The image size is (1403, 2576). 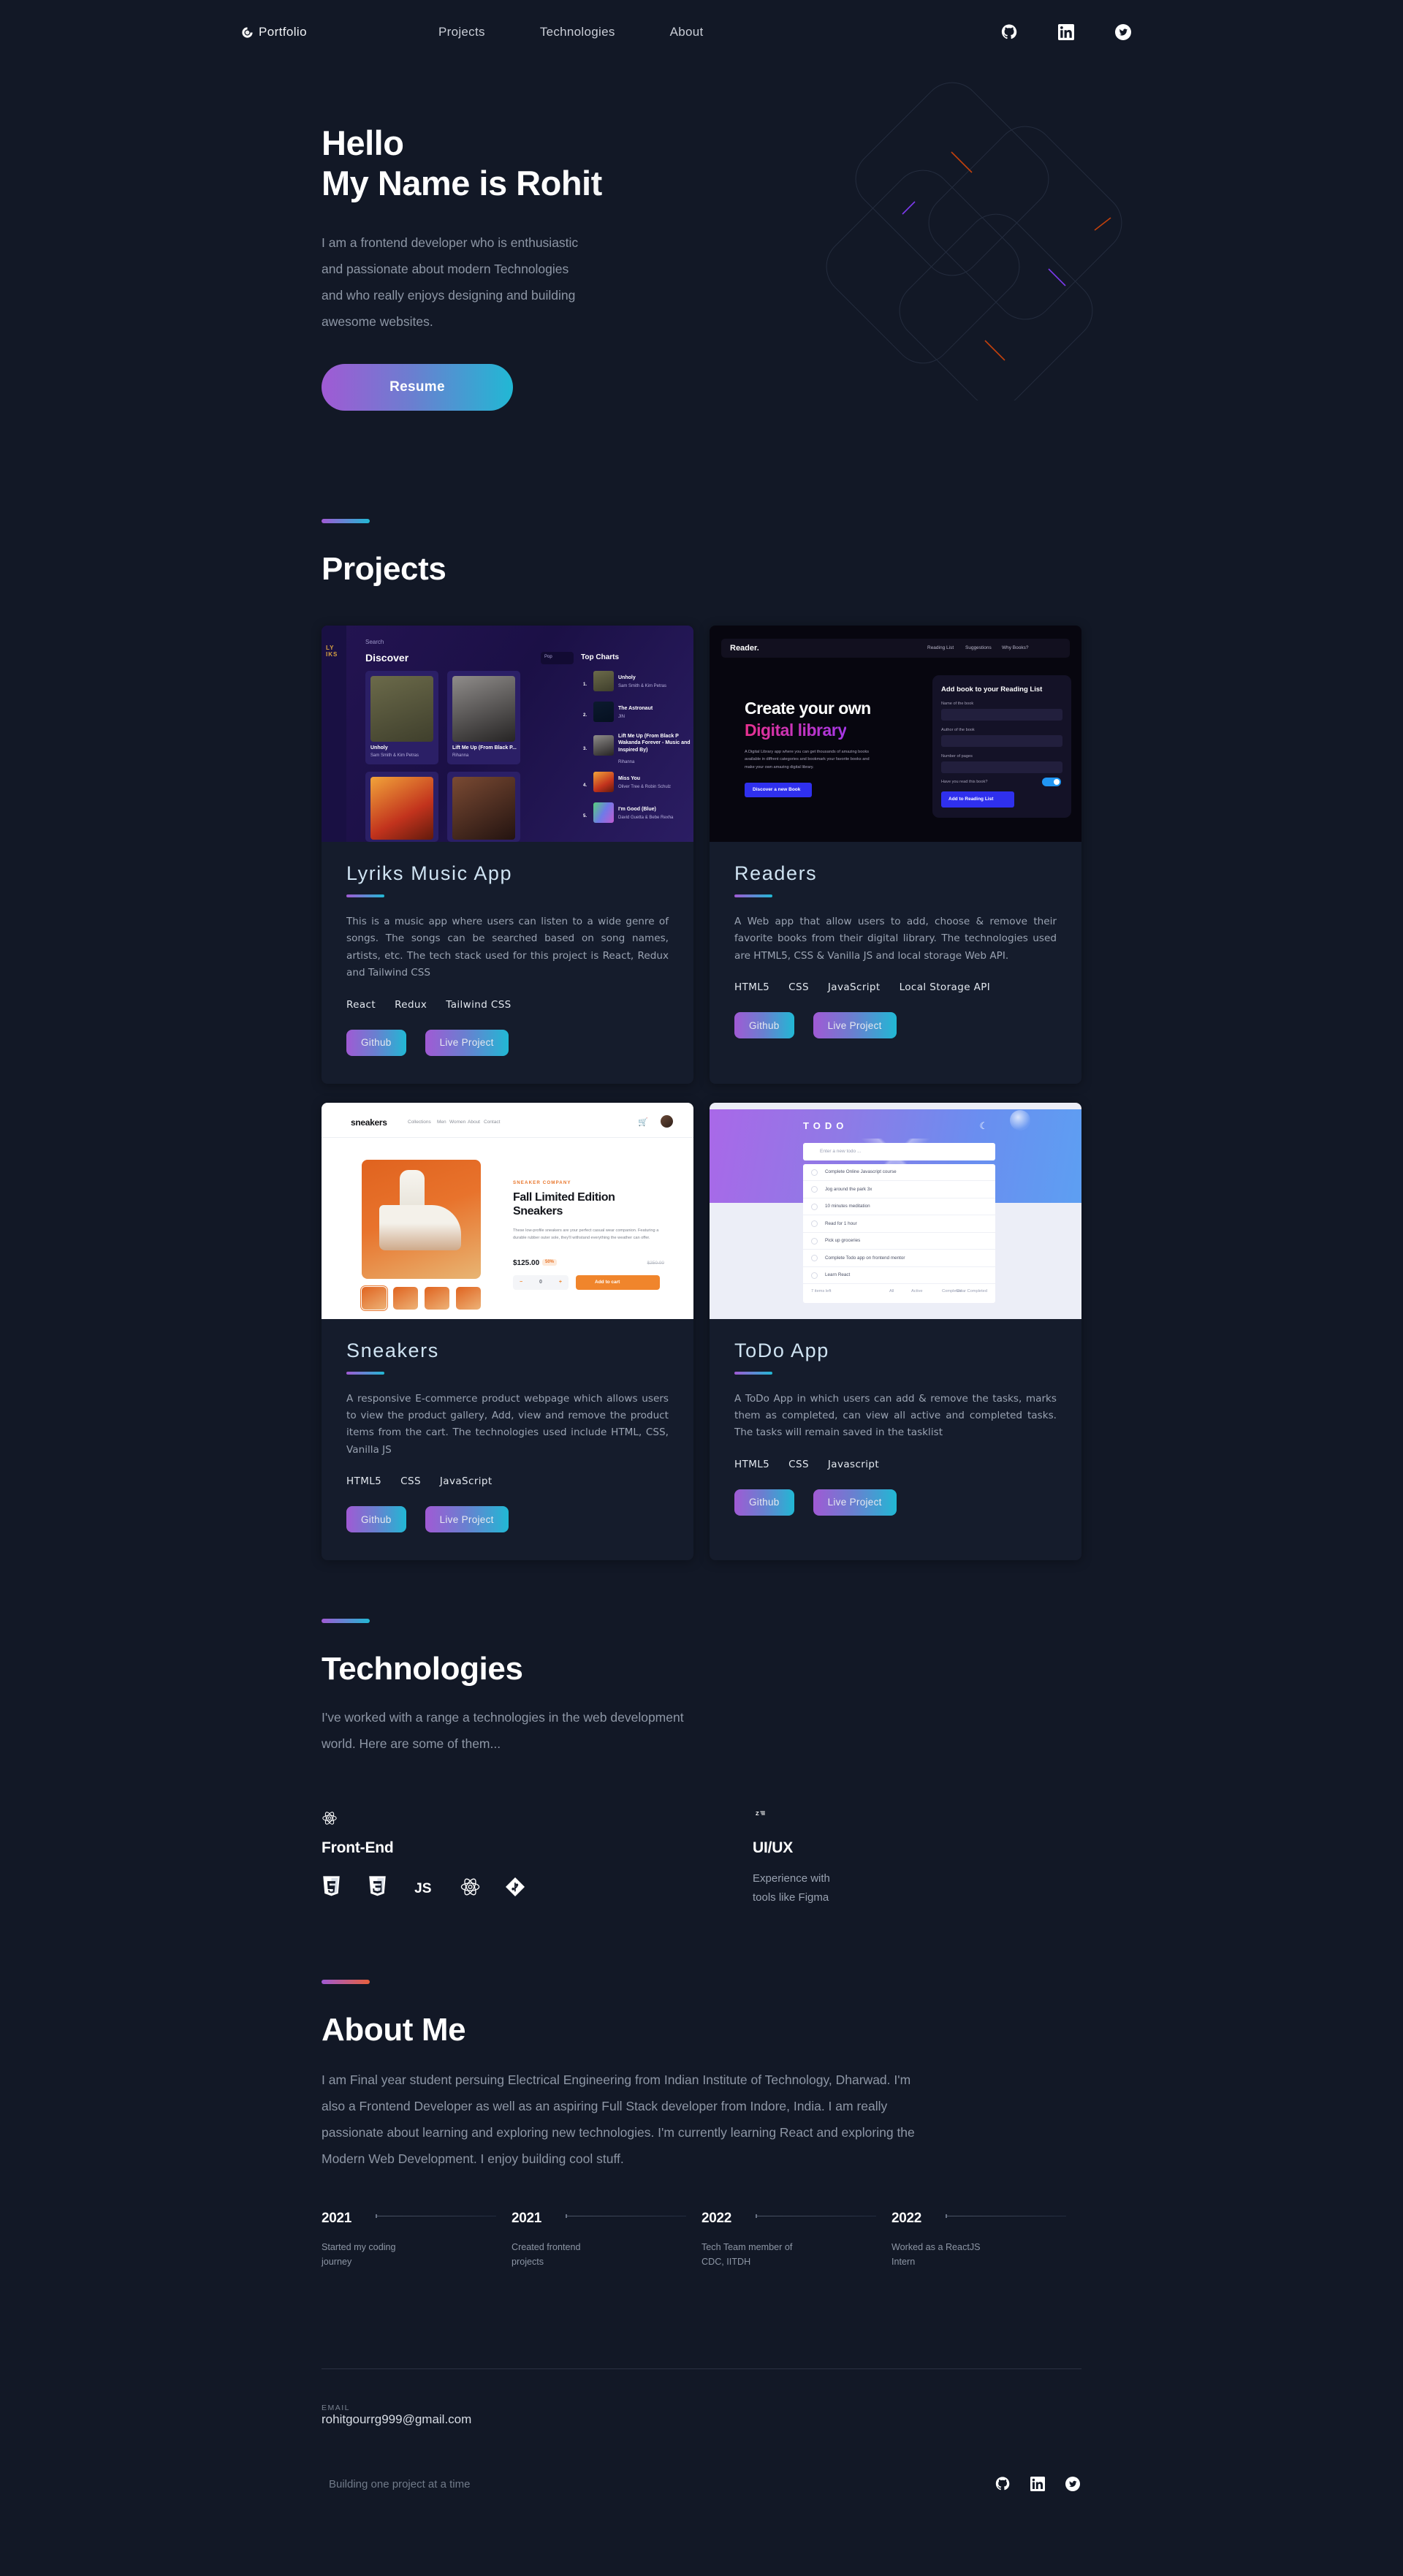 What do you see at coordinates (557, 658) in the screenshot?
I see `lyriks-genre-select` at bounding box center [557, 658].